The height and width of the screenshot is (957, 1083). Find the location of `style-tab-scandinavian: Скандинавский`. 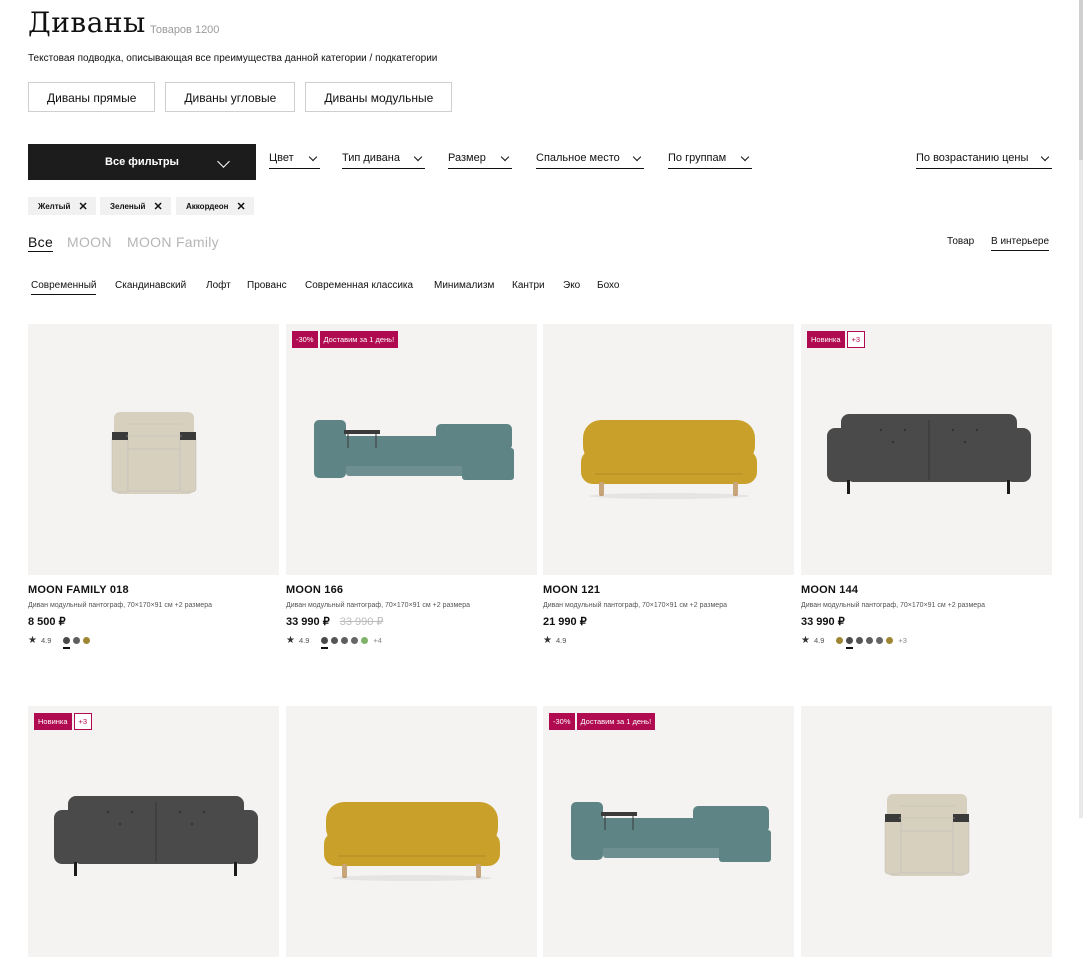

style-tab-scandinavian: Скандинавский is located at coordinates (150, 285).